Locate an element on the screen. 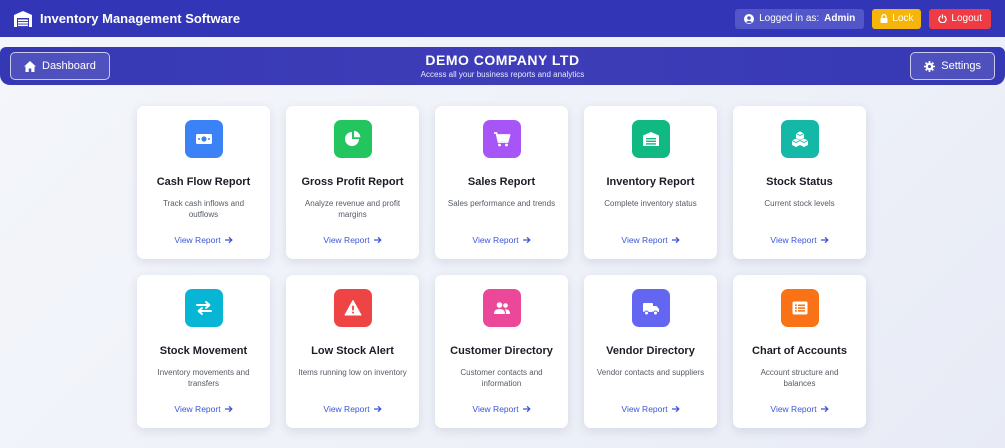 This screenshot has height=448, width=1005. settings-button: Settings is located at coordinates (952, 66).